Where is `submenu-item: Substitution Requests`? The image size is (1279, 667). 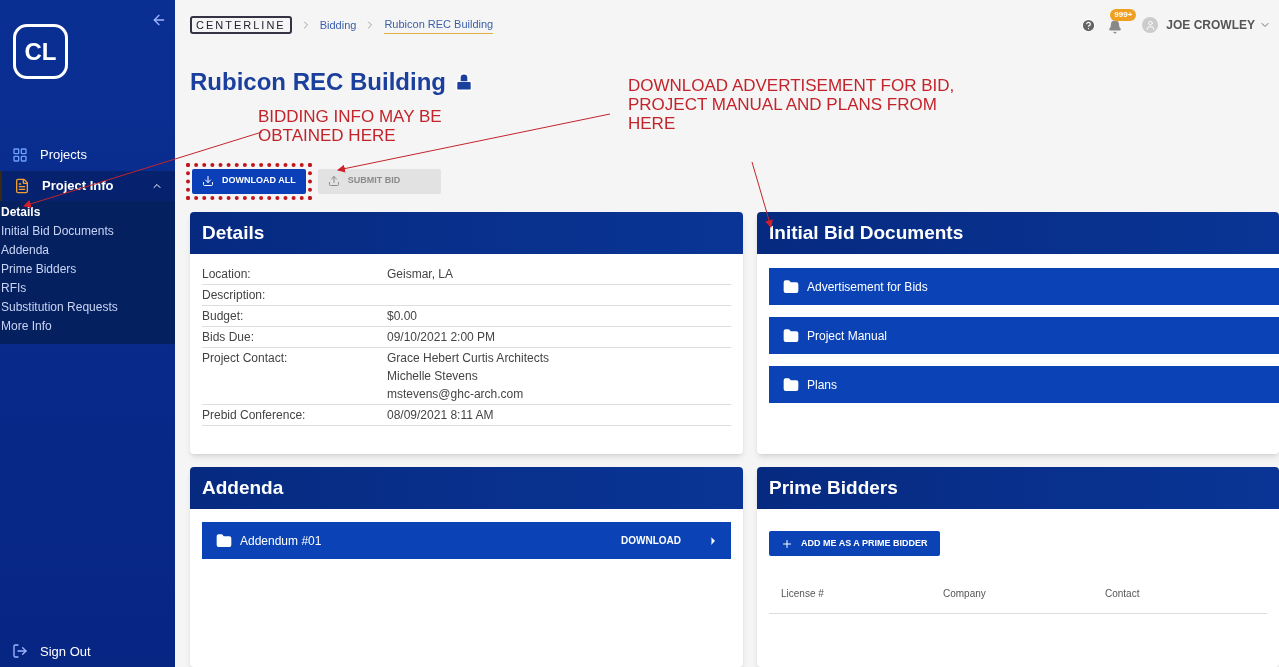 submenu-item: Substitution Requests is located at coordinates (87, 307).